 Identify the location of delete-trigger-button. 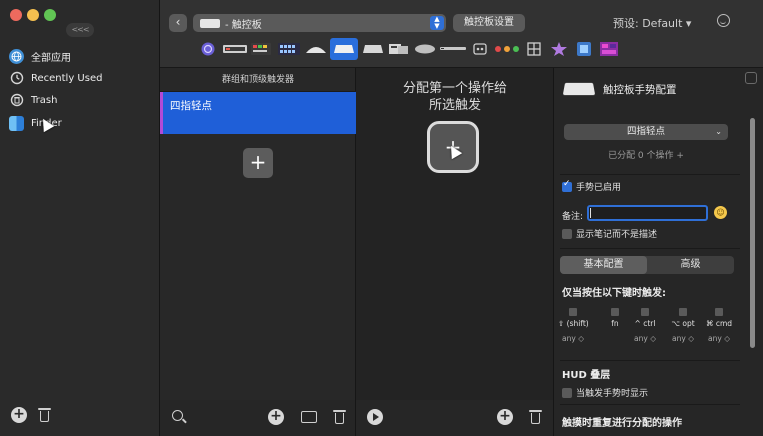
(339, 416).